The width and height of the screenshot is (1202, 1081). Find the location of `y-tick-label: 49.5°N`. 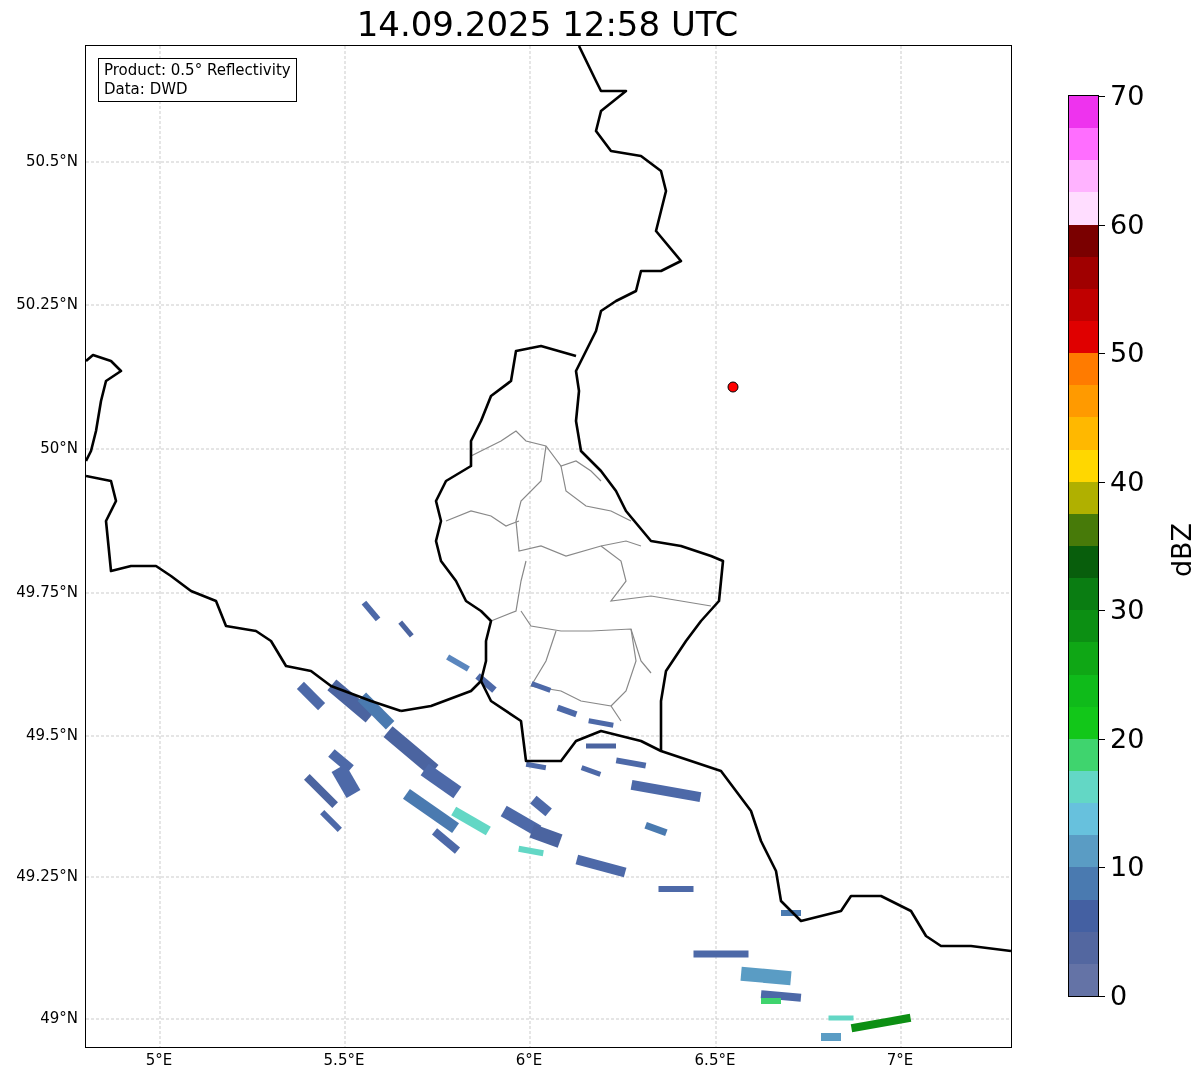

y-tick-label: 49.5°N is located at coordinates (51, 735).